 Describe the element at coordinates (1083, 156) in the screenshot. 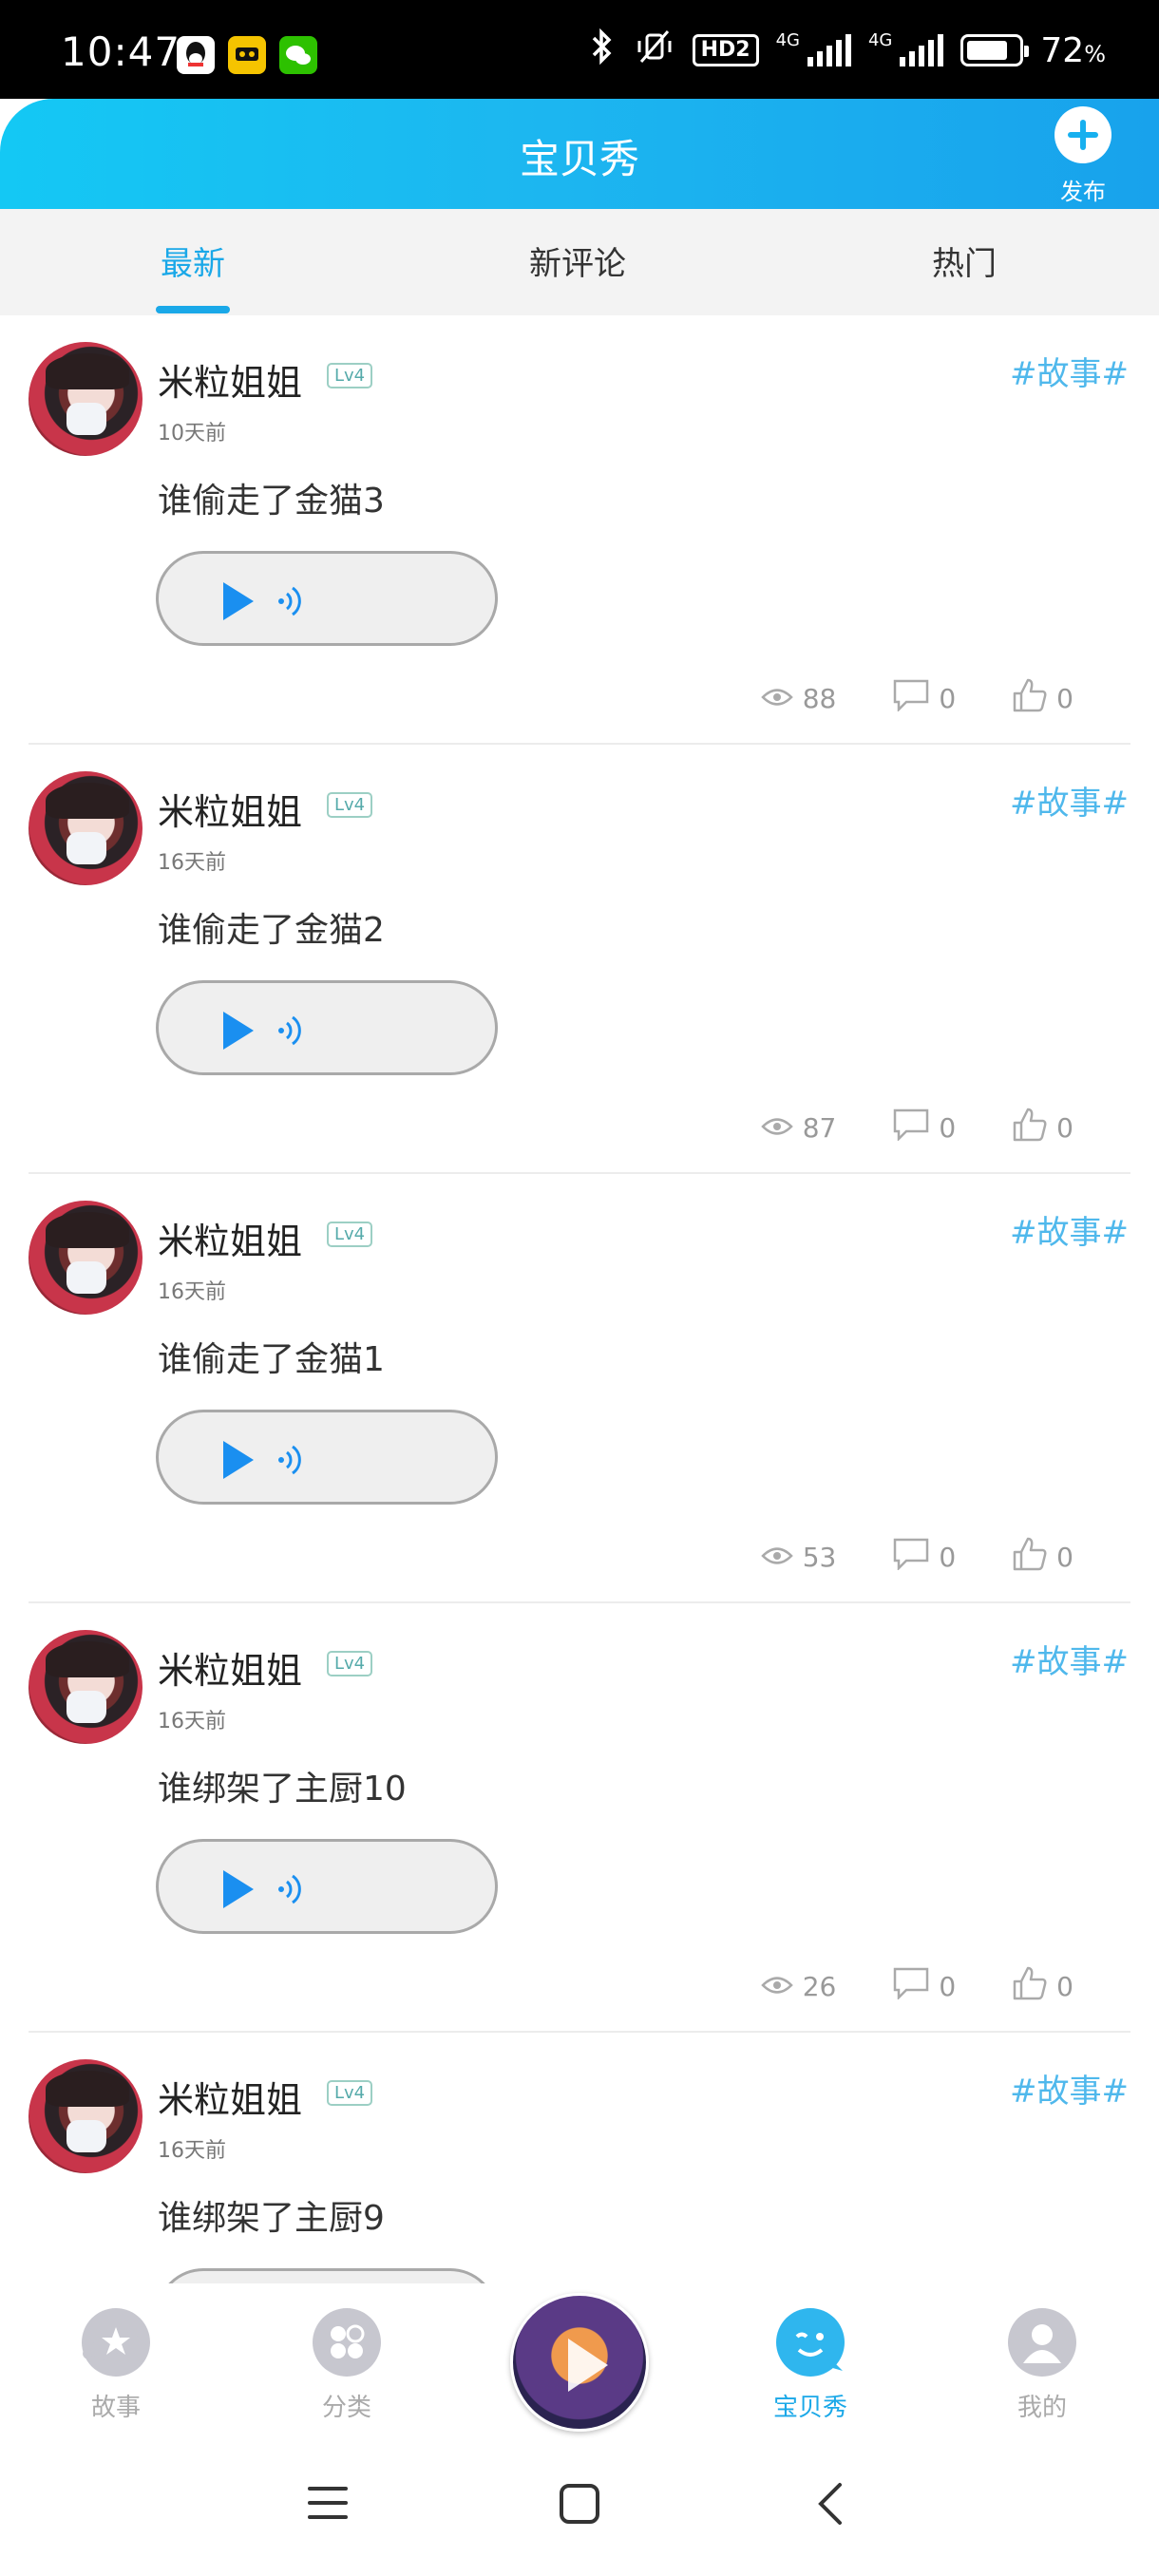

I see `publish-button: 发布` at that location.